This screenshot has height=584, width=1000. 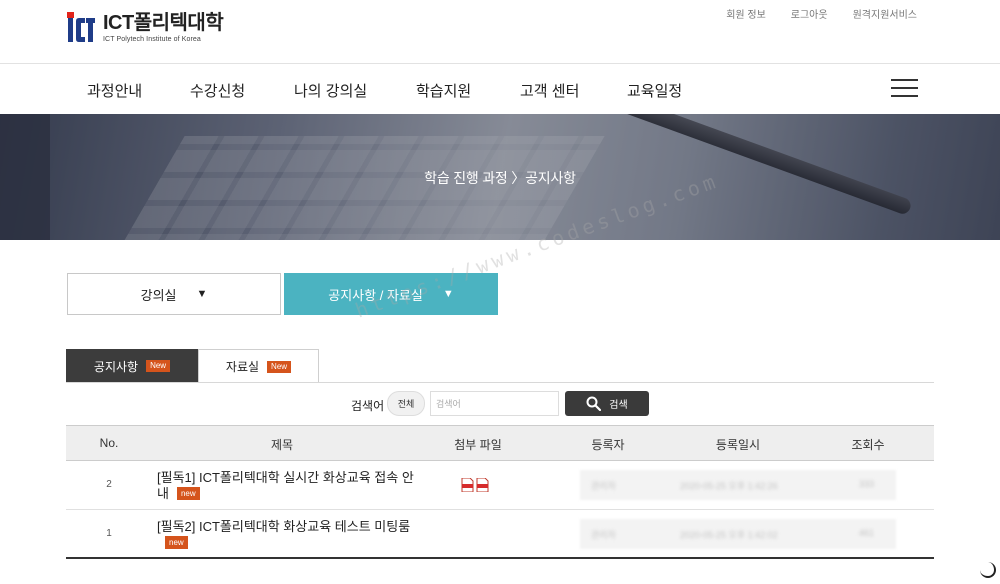 I want to click on nav-learning-support: 학습지원, so click(x=443, y=90).